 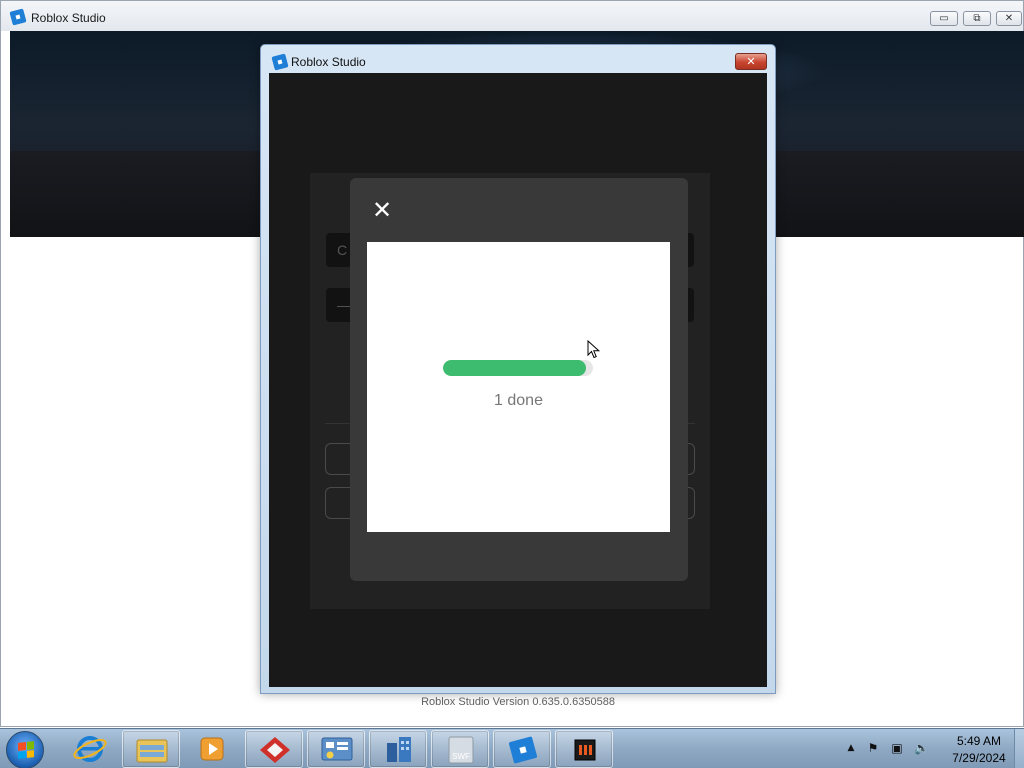 I want to click on dark-app-icon, so click(x=584, y=749).